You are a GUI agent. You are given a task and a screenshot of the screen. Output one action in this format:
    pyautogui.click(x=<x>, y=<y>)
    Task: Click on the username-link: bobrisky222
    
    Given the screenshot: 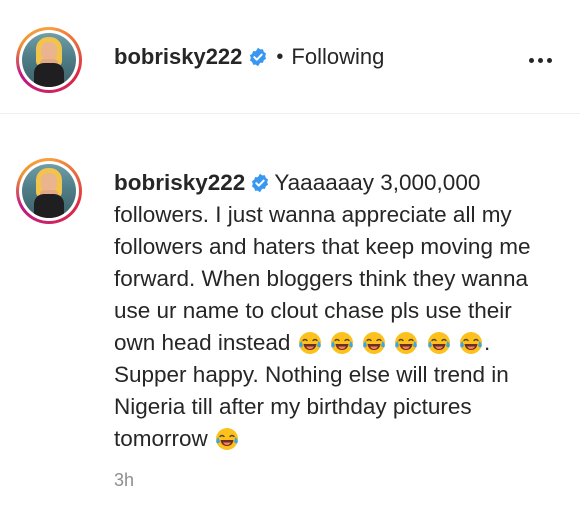 What is the action you would take?
    pyautogui.click(x=178, y=57)
    